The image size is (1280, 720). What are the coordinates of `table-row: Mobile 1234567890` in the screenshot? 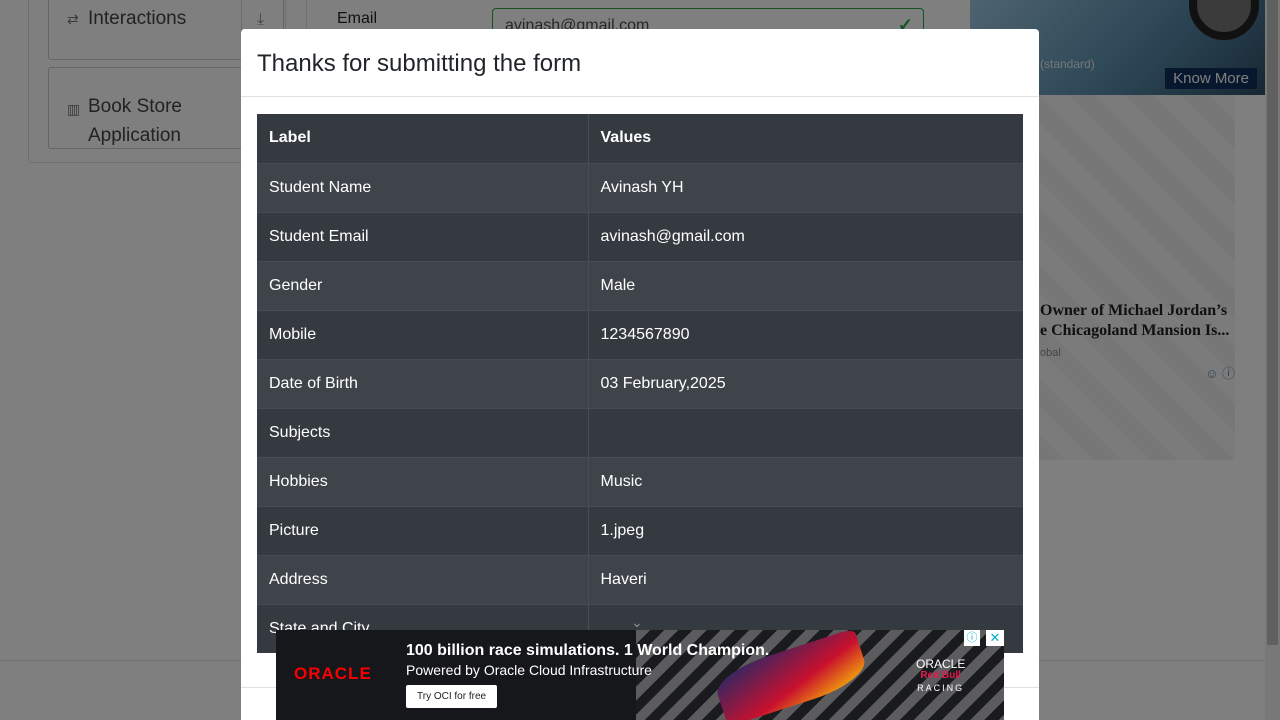 It's located at (640, 334).